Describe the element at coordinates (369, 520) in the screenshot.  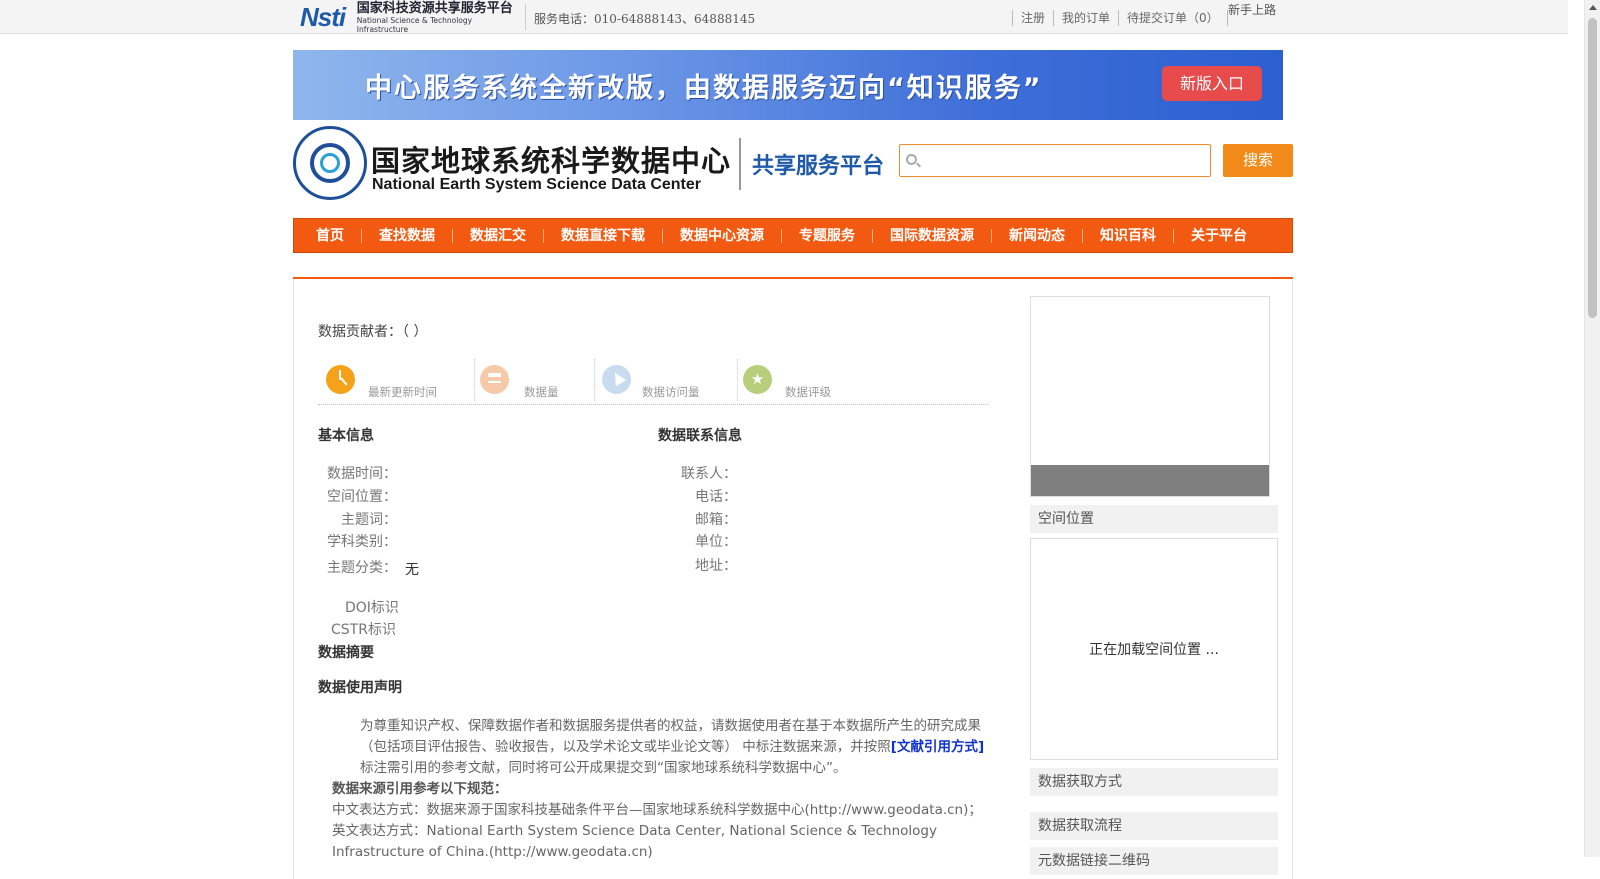
I see `field-keywords: 主题词：` at that location.